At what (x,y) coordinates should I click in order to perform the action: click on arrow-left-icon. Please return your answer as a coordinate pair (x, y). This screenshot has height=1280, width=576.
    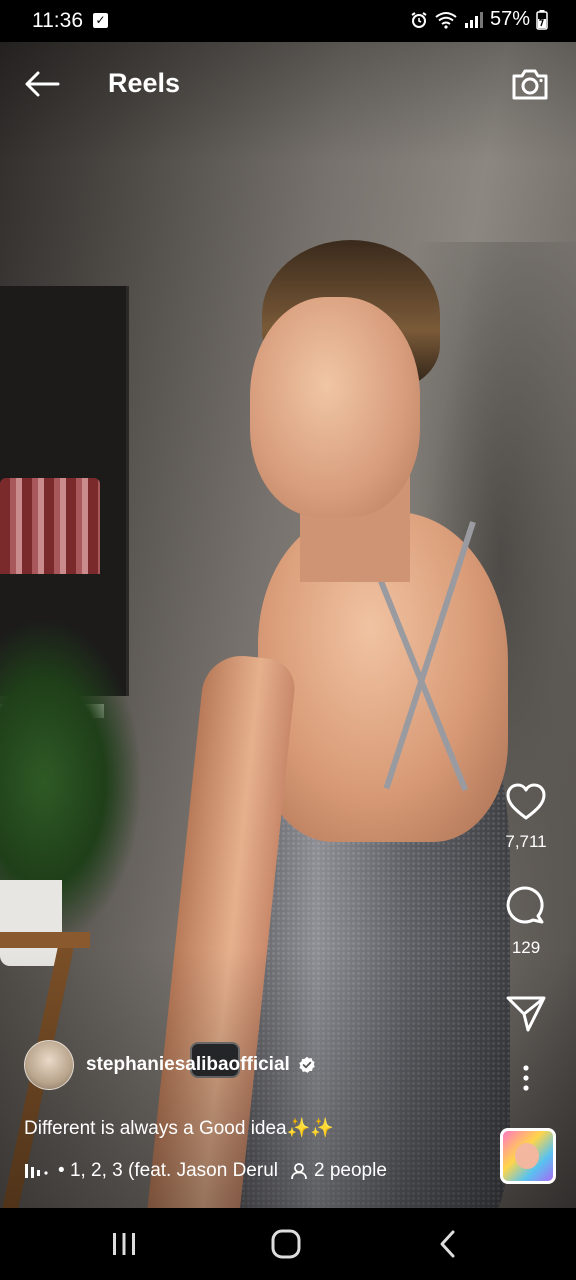
    Looking at the image, I should click on (42, 84).